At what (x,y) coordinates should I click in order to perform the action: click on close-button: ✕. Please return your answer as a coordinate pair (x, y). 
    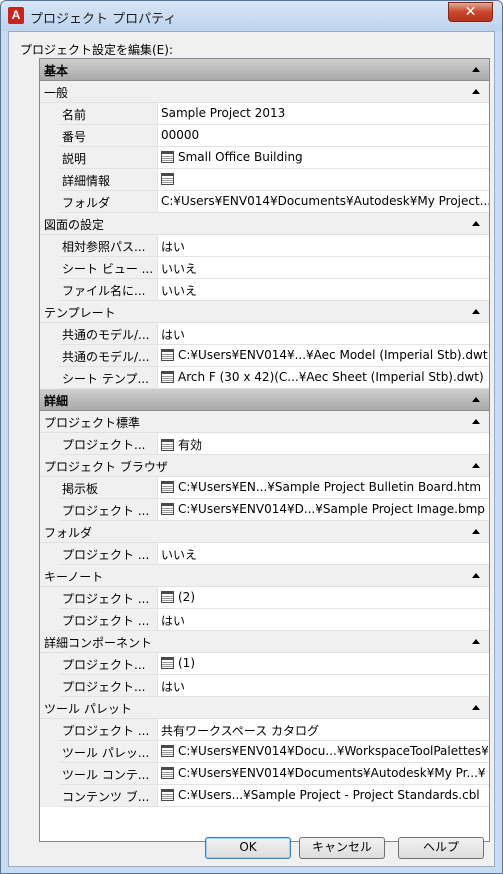
    Looking at the image, I should click on (470, 12).